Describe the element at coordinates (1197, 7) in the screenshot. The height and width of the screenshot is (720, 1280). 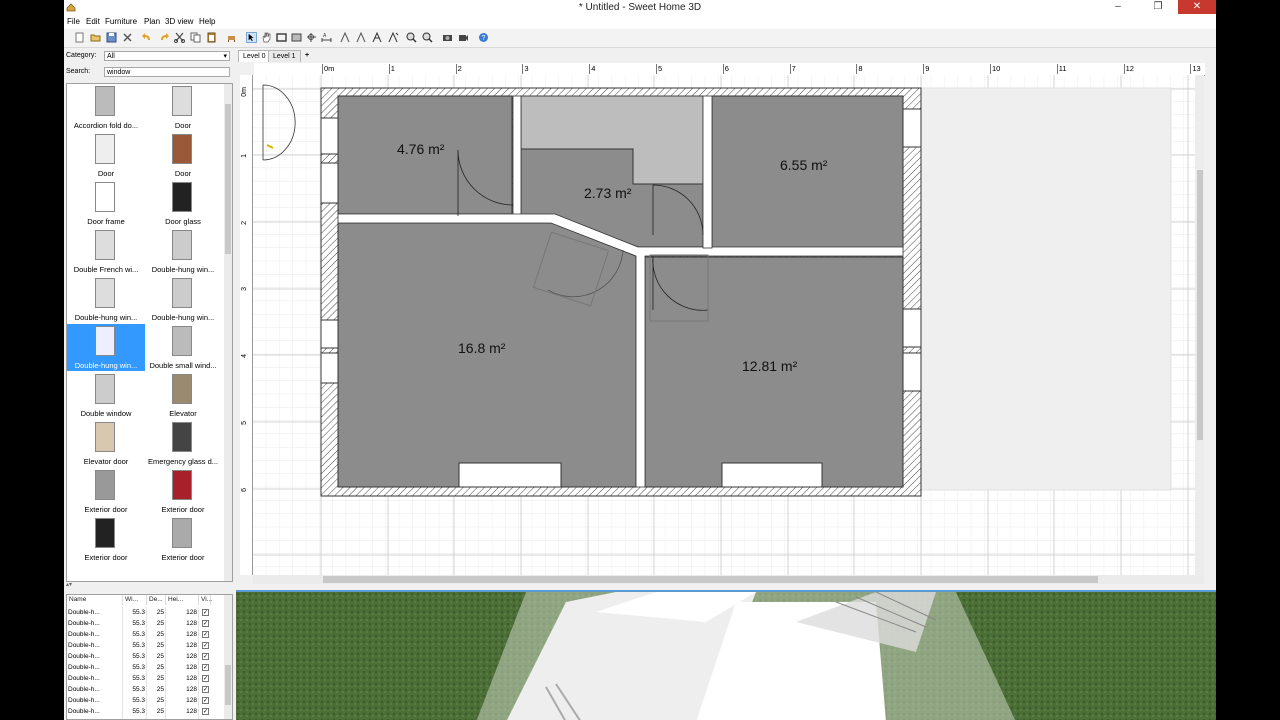
I see `close-button: ✕` at that location.